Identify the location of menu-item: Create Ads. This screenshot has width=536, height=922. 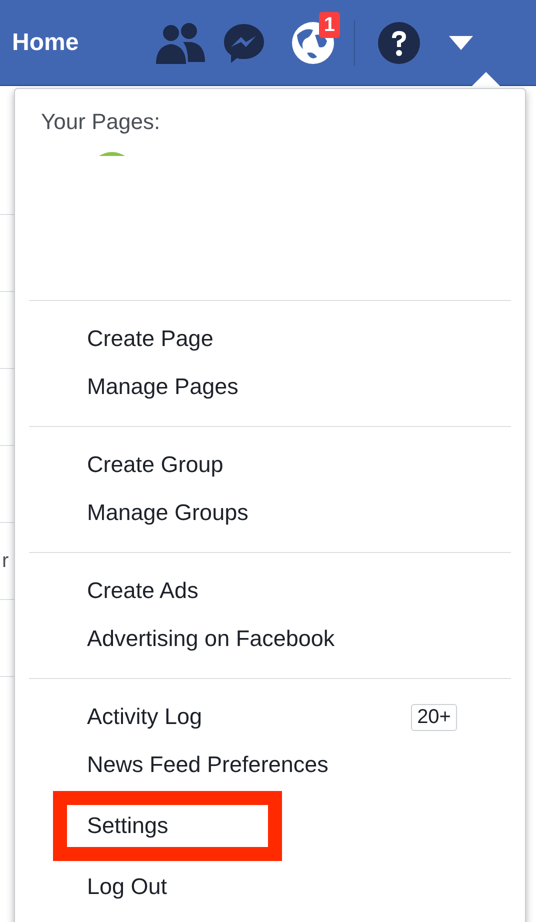
(142, 591).